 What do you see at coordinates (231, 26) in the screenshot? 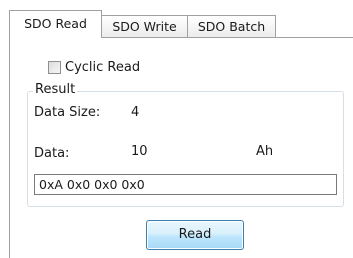
I see `tab-sdo-batch: SDO Batch` at bounding box center [231, 26].